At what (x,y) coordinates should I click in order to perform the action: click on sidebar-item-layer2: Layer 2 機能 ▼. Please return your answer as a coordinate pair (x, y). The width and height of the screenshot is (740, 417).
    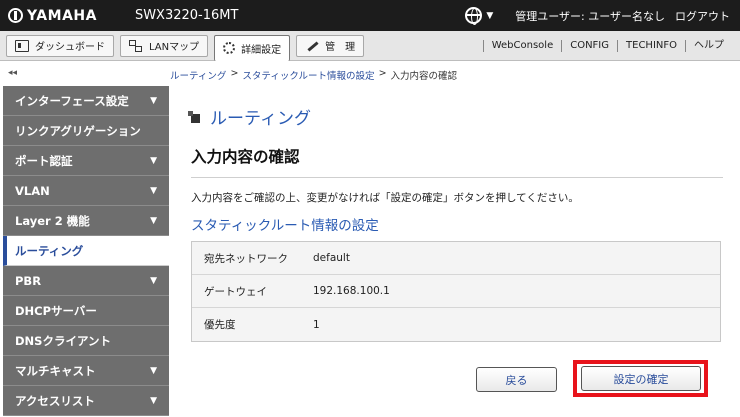
    Looking at the image, I should click on (86, 221).